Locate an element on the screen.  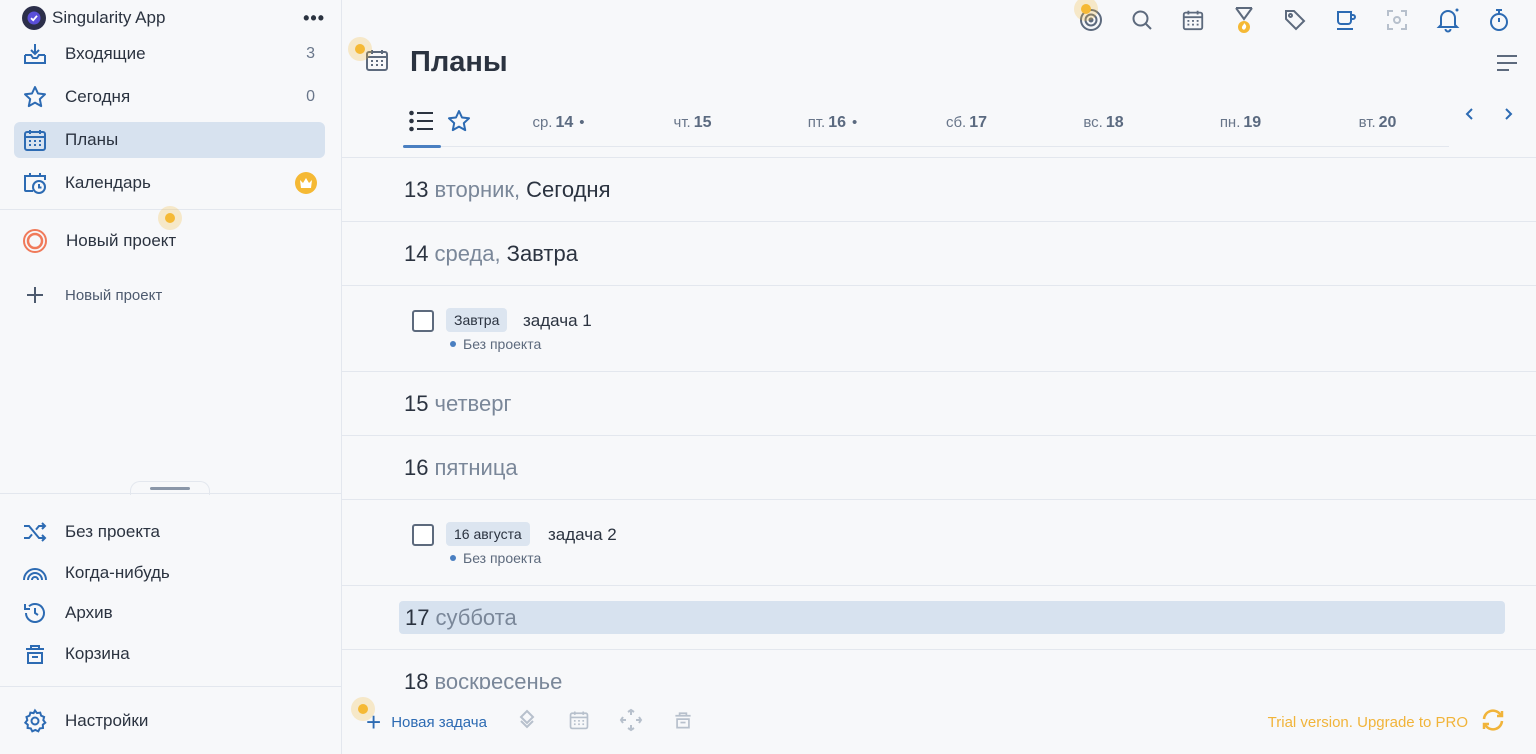
crown-icon is located at coordinates (306, 183).